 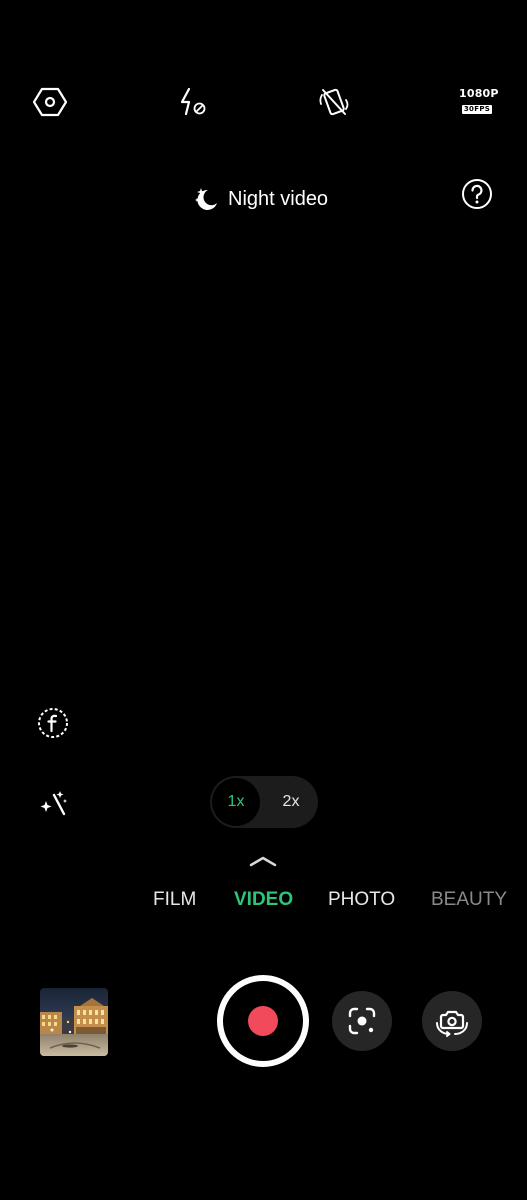 I want to click on mode-film: FILM, so click(x=174, y=900).